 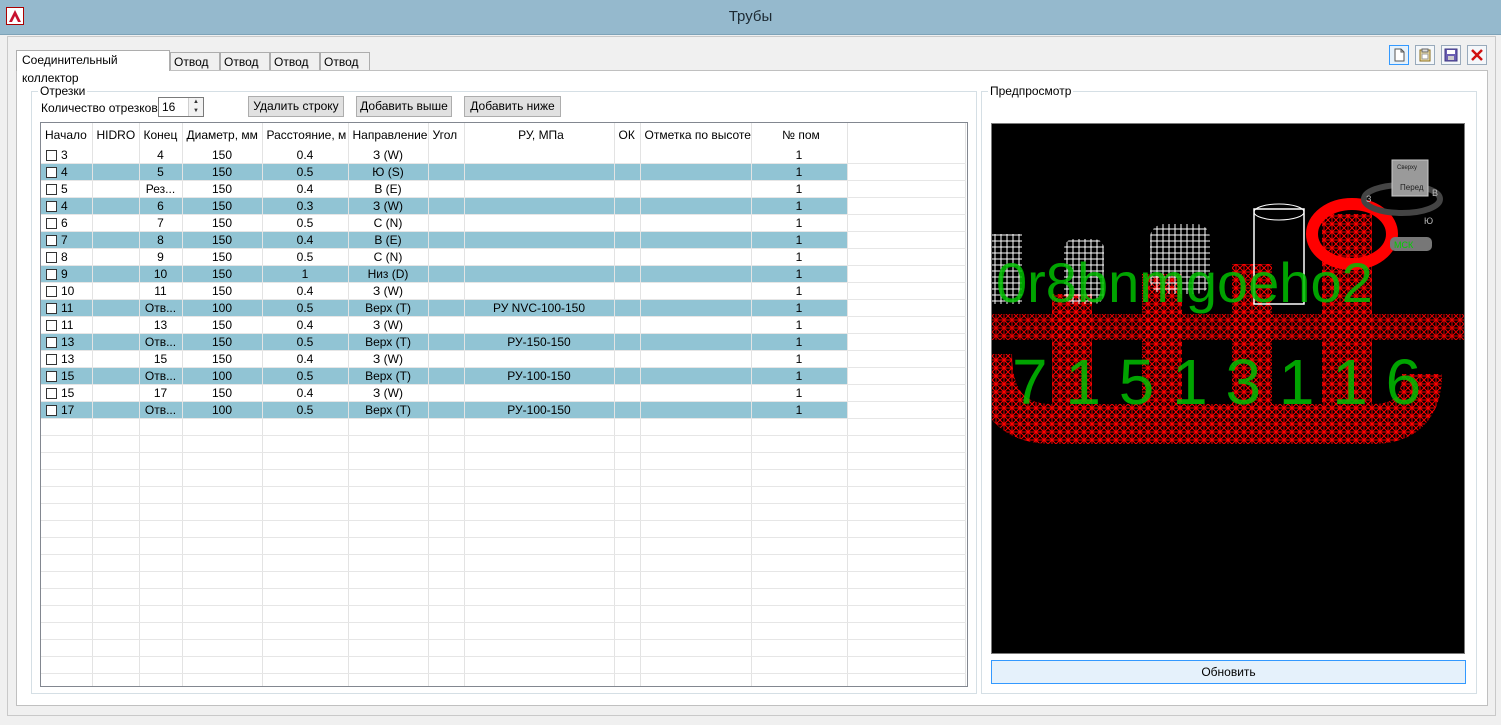 What do you see at coordinates (539, 342) in the screenshot?
I see `cell-ru: РУ-150-150` at bounding box center [539, 342].